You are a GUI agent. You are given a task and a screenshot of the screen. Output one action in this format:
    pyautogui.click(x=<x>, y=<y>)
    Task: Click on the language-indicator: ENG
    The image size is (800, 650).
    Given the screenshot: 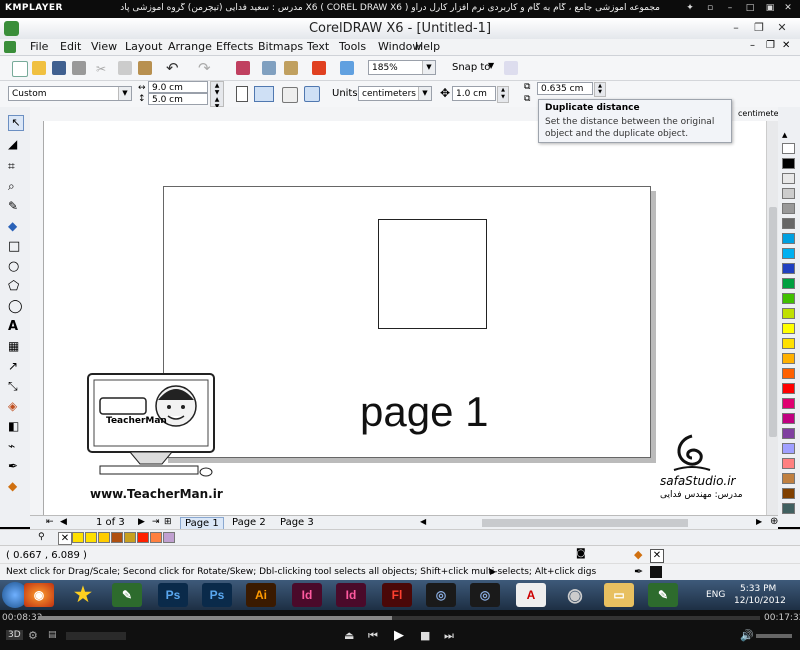 What is the action you would take?
    pyautogui.click(x=715, y=595)
    